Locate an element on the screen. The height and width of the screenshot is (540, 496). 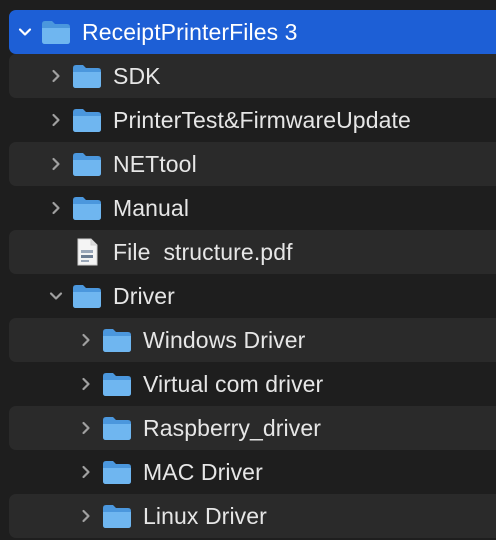
tree-row-driver: Driver is located at coordinates (252, 296).